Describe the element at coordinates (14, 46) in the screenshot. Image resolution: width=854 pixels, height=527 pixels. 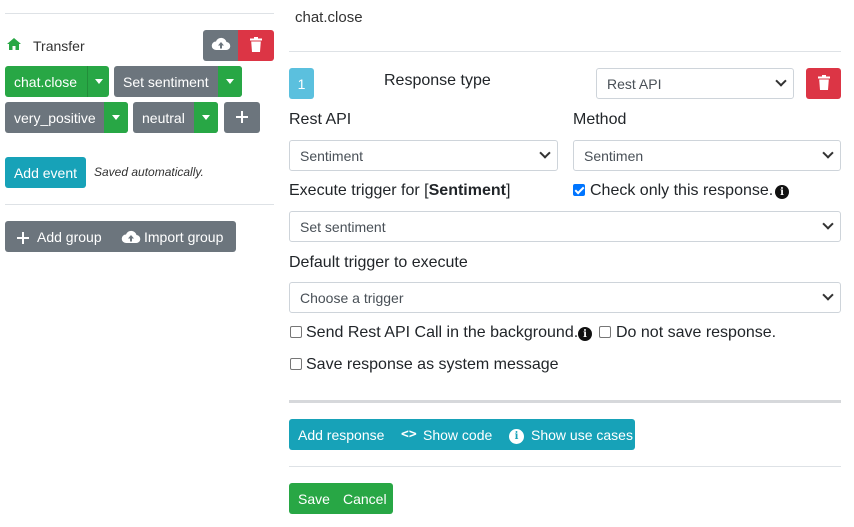
I see `home-icon` at that location.